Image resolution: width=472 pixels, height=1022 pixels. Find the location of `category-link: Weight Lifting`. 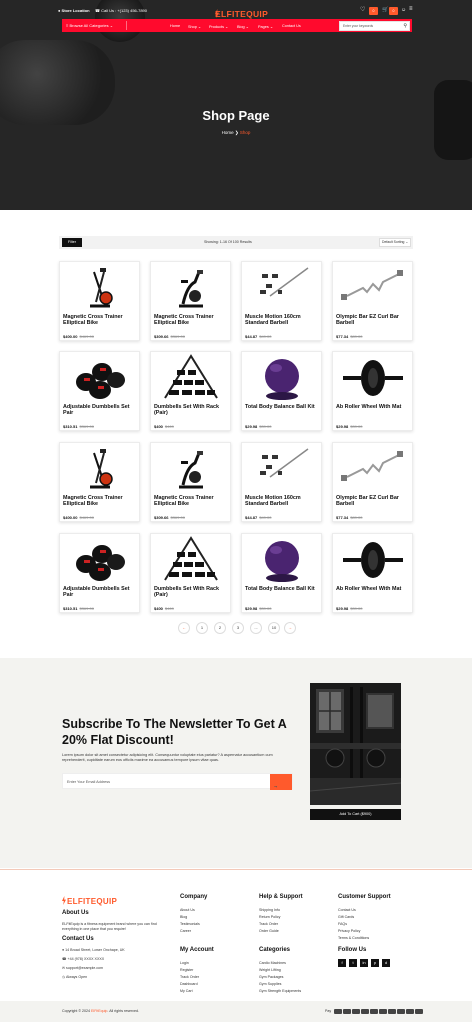

category-link: Weight Lifting is located at coordinates (270, 970).